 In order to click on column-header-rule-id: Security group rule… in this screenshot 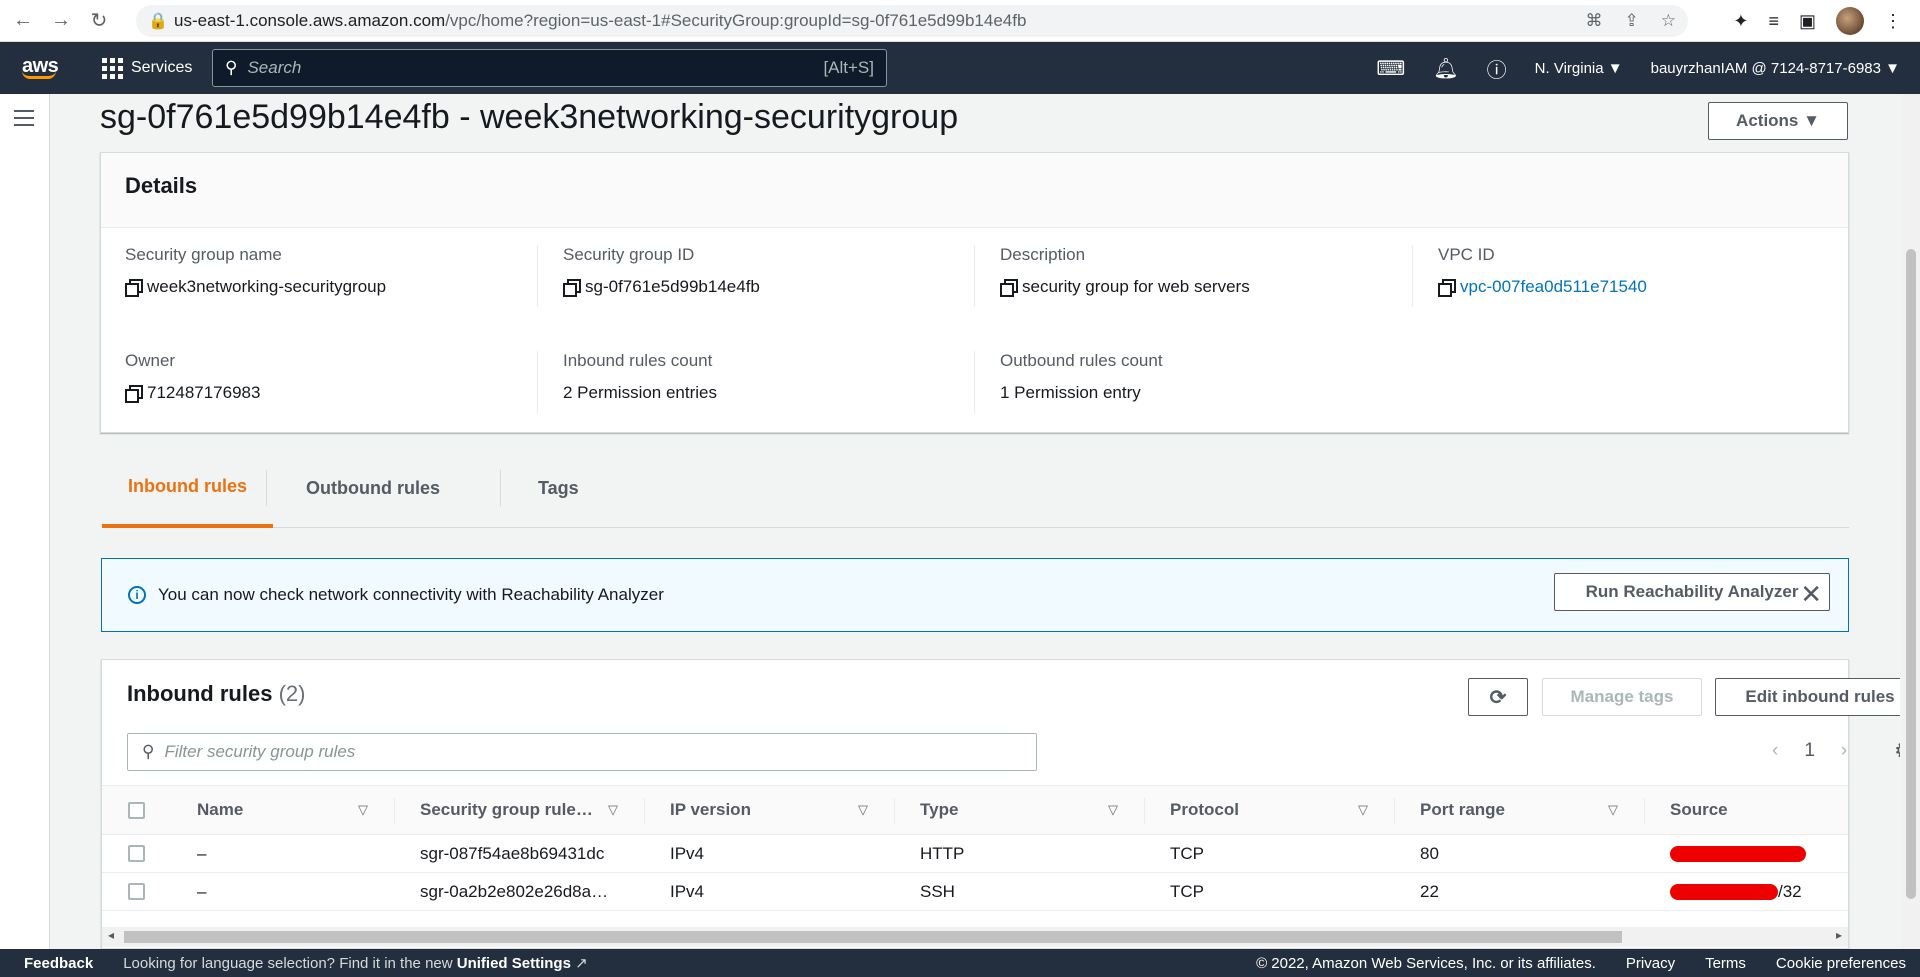, I will do `click(506, 810)`.